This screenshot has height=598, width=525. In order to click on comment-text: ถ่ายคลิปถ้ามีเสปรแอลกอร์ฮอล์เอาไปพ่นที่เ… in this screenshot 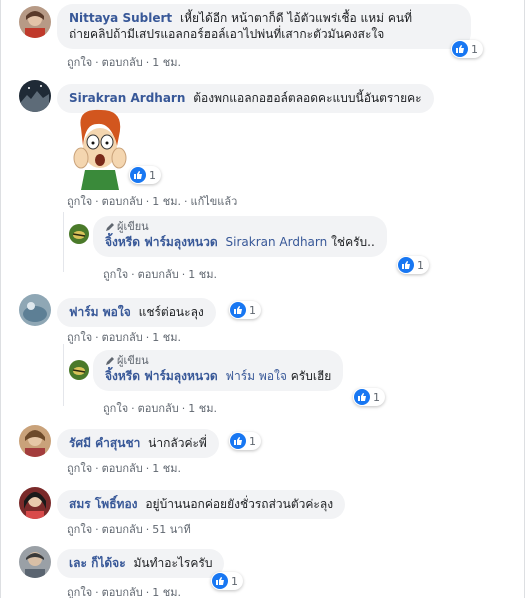, I will do `click(227, 34)`.